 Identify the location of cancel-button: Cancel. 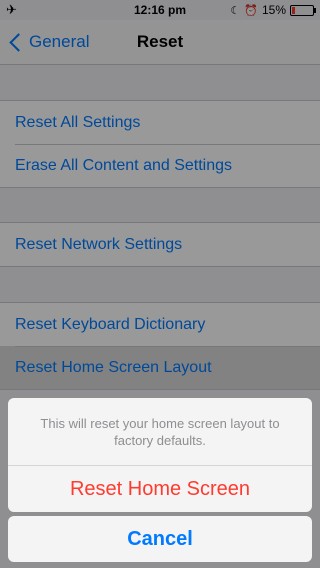
(160, 539).